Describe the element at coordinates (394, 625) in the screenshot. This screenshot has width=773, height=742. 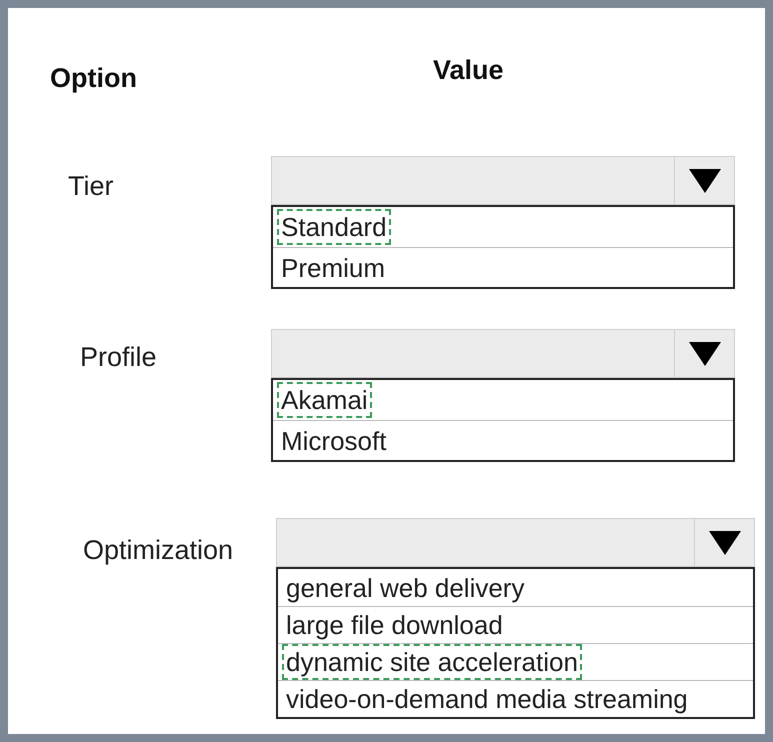
I see `option-item: large file download` at that location.